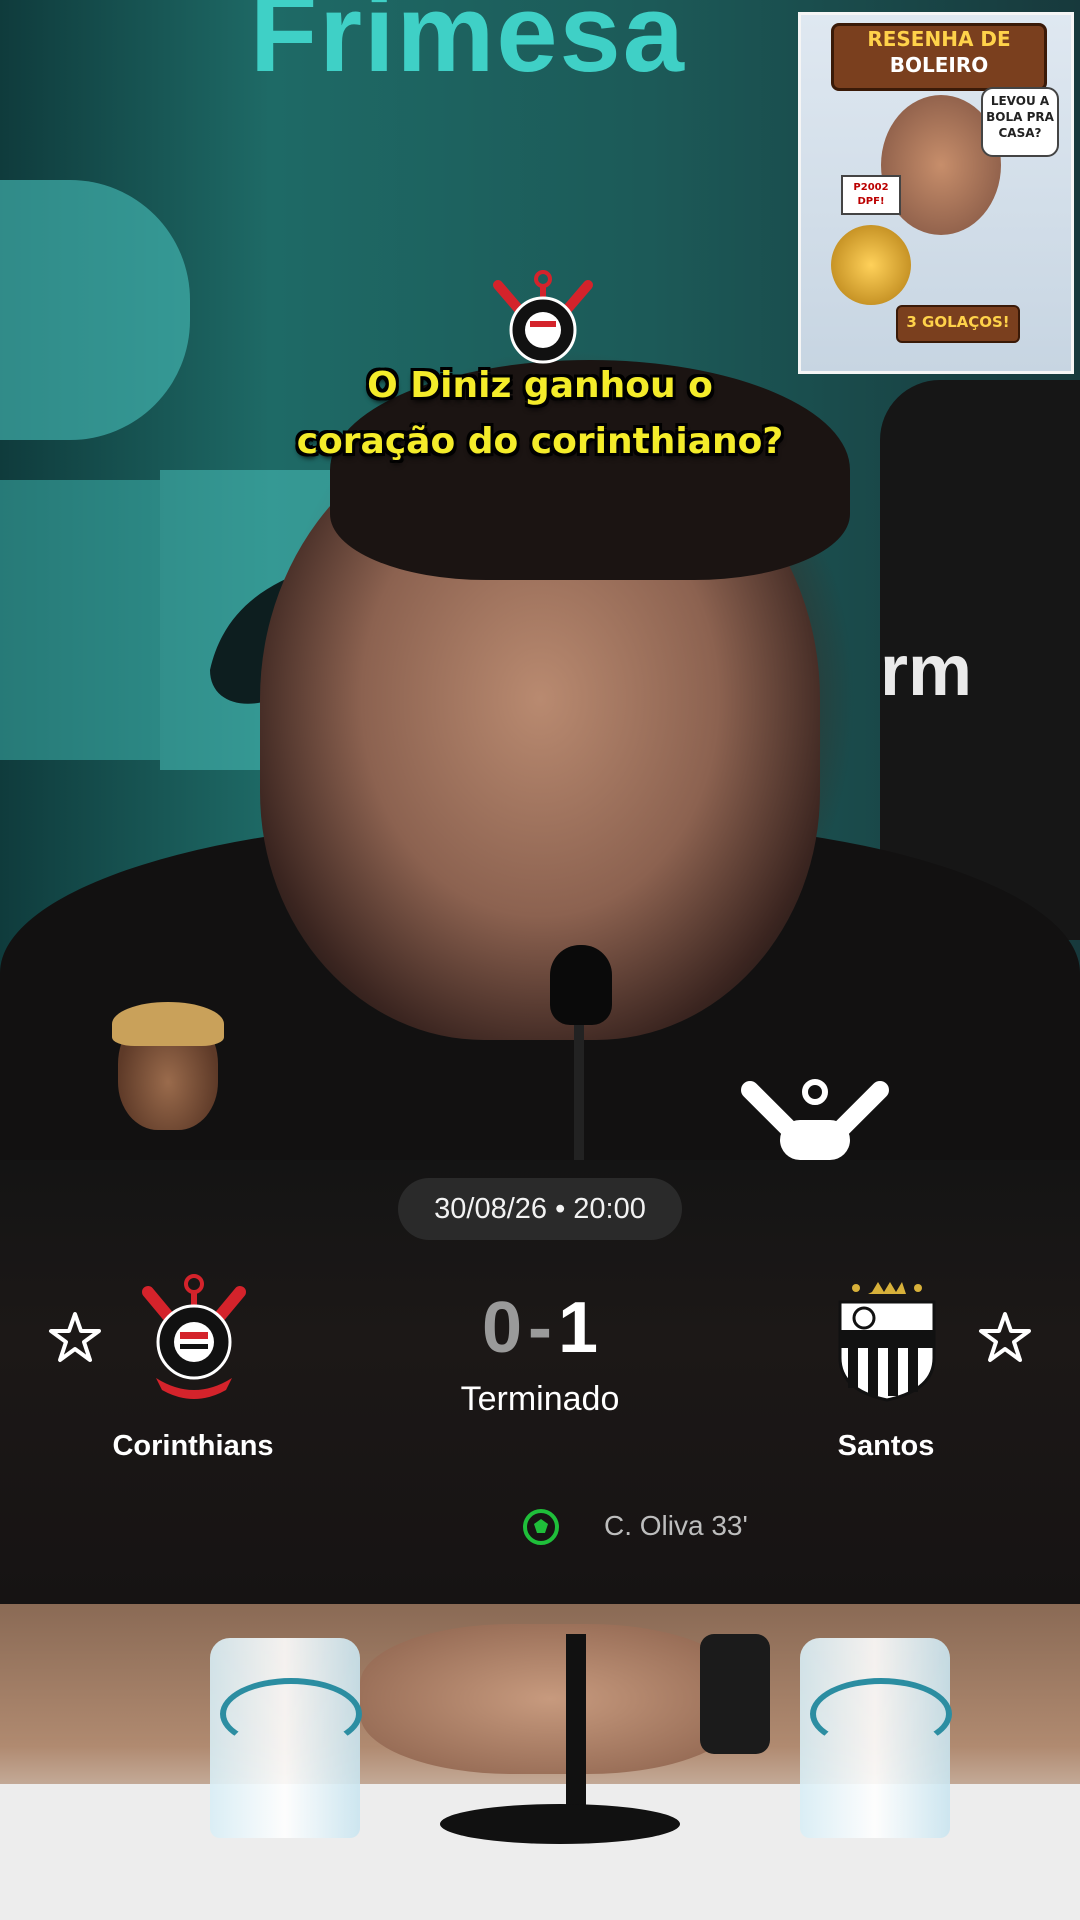  I want to click on away-score: 1, so click(578, 1328).